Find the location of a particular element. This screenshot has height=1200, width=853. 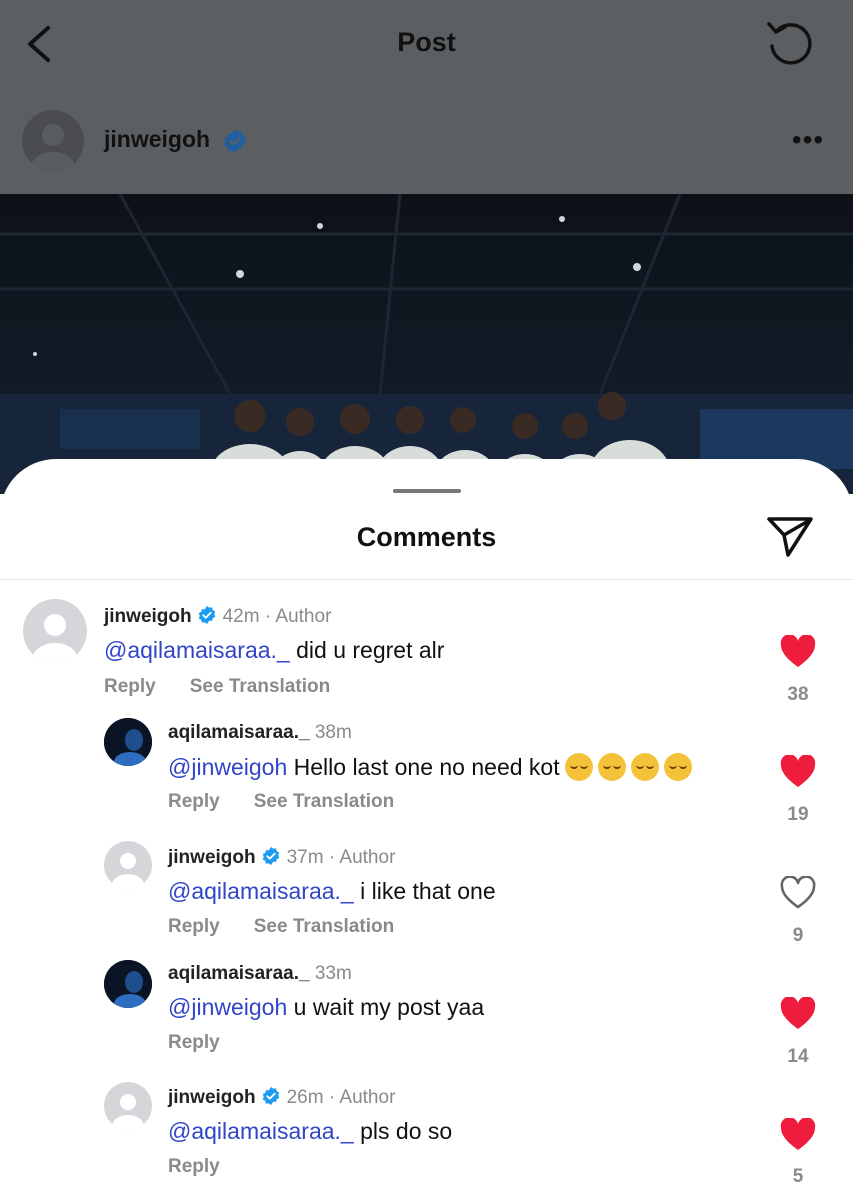

comment-body: did u regret alr is located at coordinates (370, 650).